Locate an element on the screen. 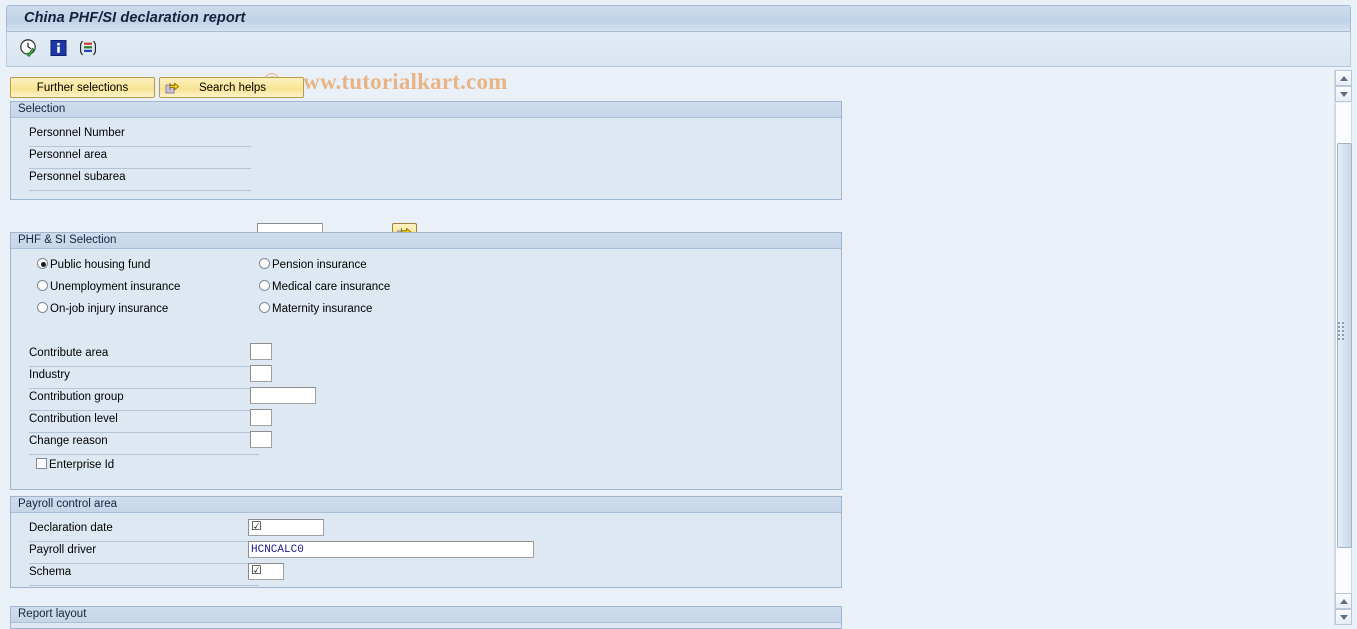  scroll-up-button-bottom is located at coordinates (1343, 601).